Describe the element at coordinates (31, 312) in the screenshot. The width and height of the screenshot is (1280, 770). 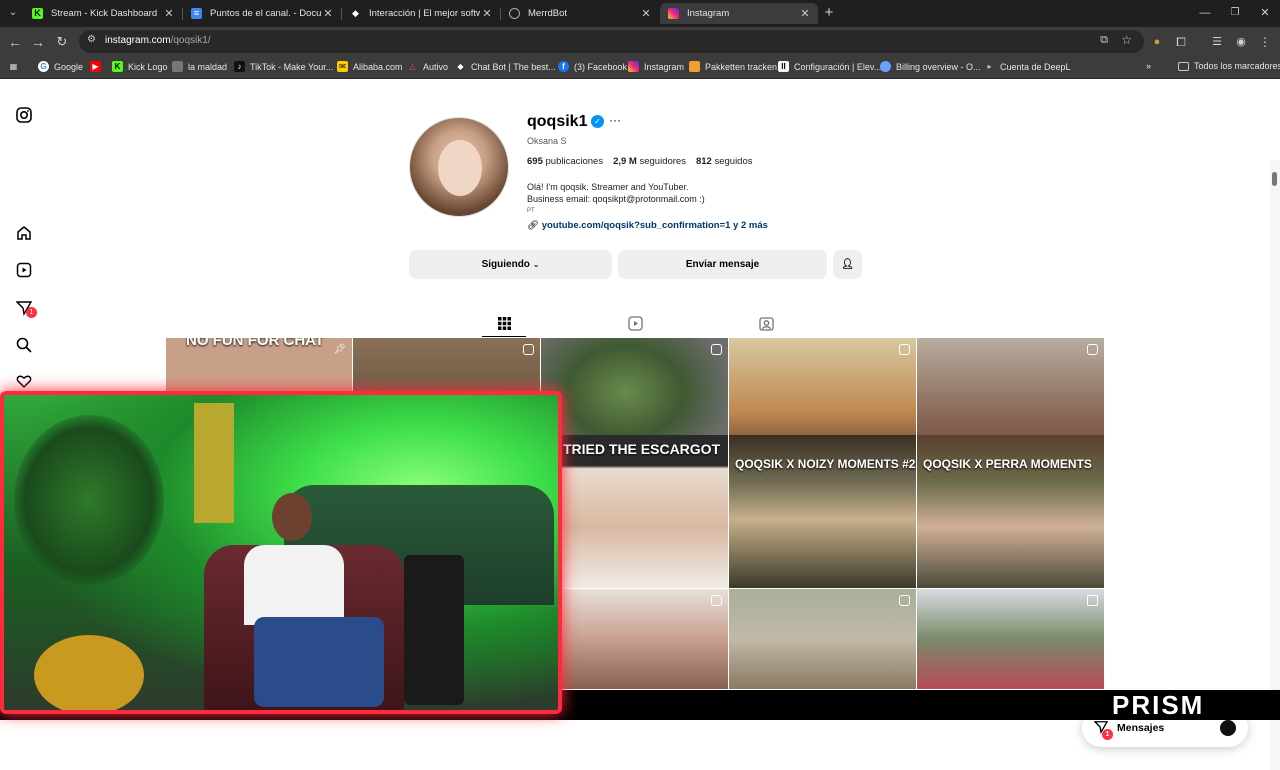
I see `notification-badge: 1` at that location.